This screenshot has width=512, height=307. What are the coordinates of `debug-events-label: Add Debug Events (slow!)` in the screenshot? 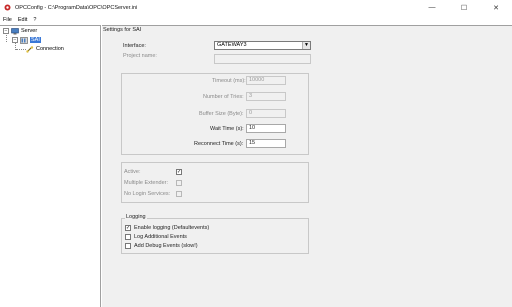 It's located at (166, 246).